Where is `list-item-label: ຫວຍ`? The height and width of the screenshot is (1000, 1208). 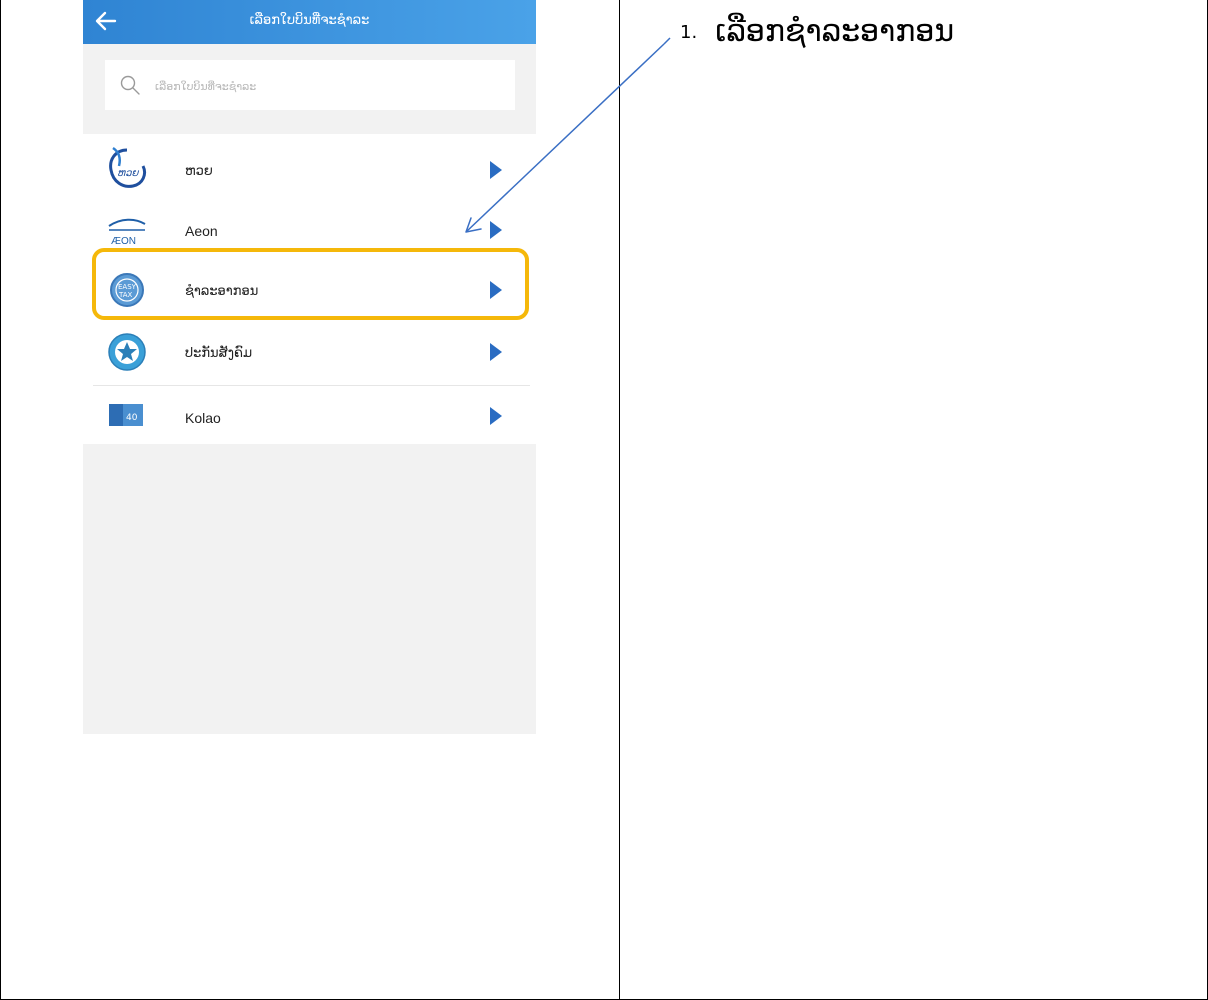
list-item-label: ຫວຍ is located at coordinates (199, 171).